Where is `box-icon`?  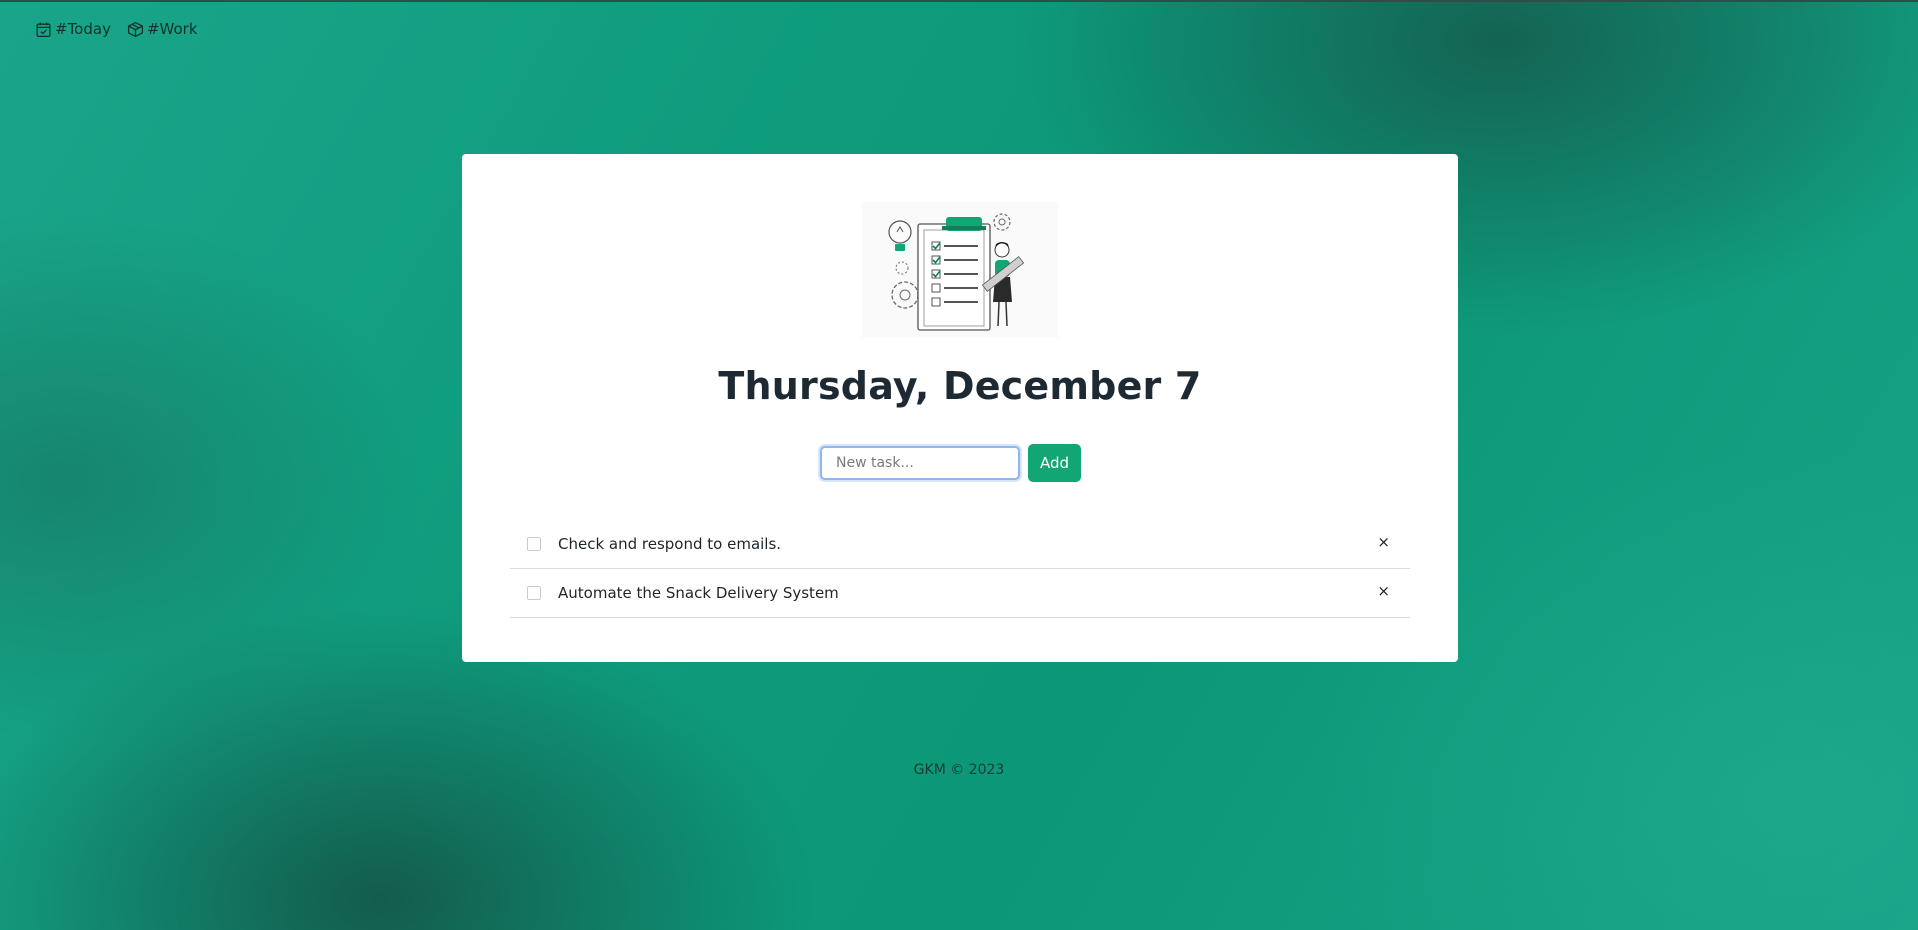
box-icon is located at coordinates (135, 29).